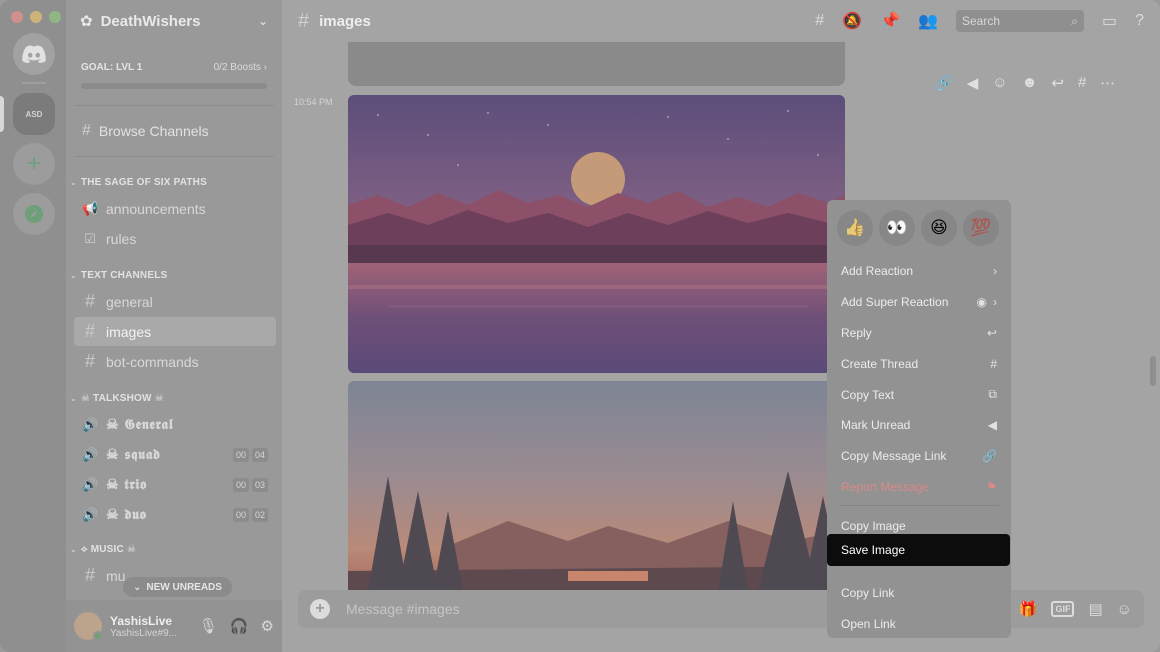 The width and height of the screenshot is (1160, 652). Describe the element at coordinates (1063, 609) in the screenshot. I see `gif-button: GIF` at that location.